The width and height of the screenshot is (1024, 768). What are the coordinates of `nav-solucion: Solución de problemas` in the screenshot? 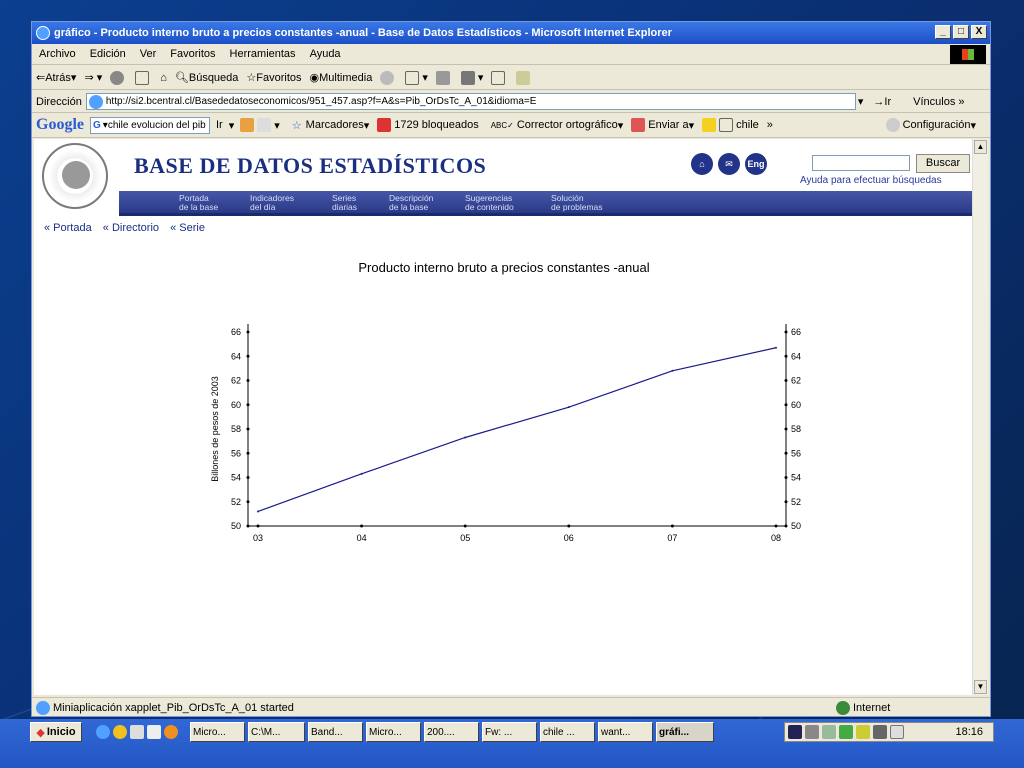 It's located at (577, 203).